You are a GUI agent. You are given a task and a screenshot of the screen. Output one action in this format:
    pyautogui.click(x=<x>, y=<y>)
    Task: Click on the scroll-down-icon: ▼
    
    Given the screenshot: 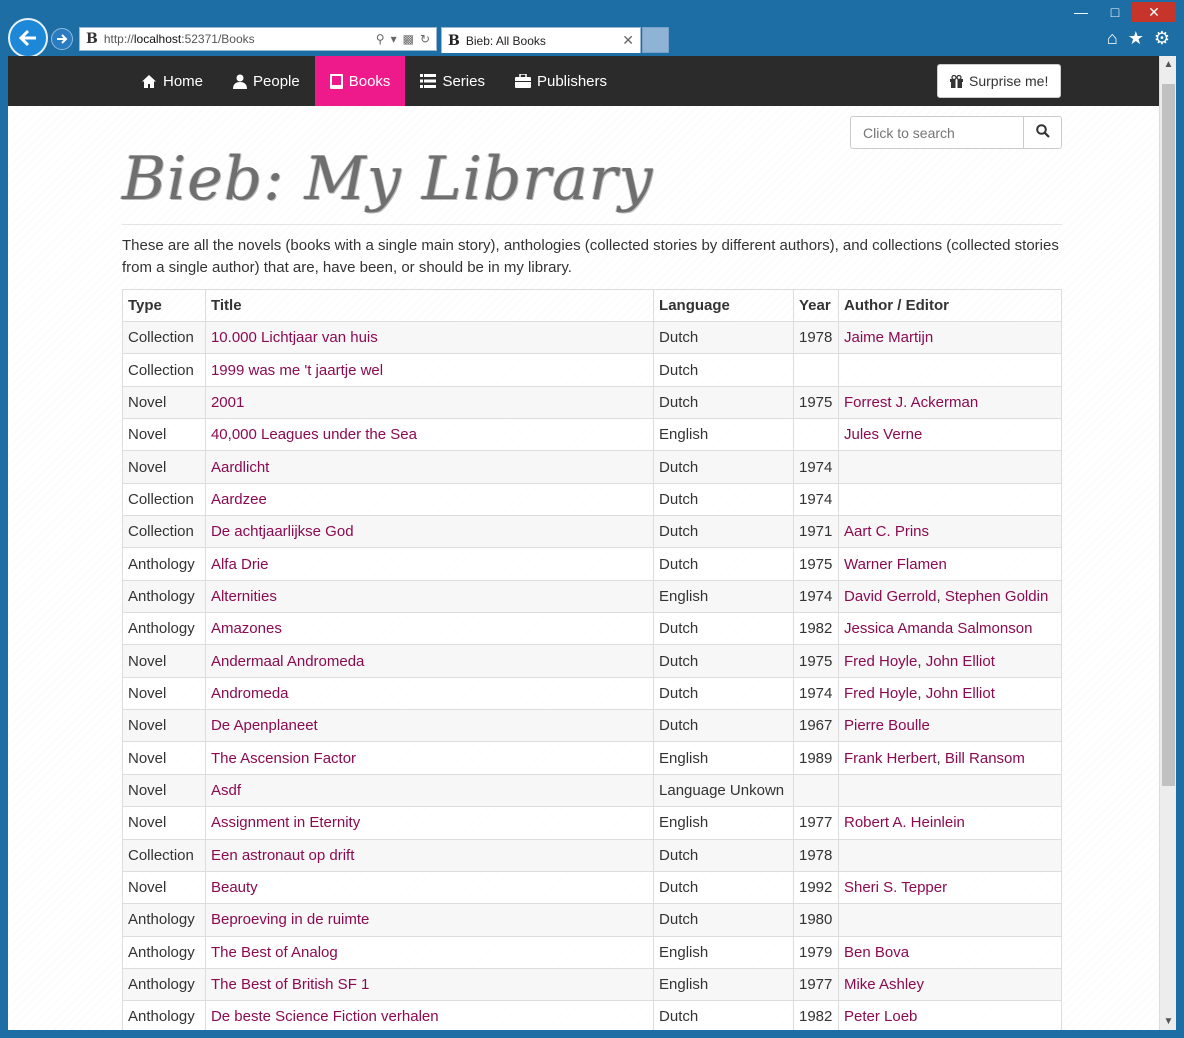 What is the action you would take?
    pyautogui.click(x=1168, y=1021)
    